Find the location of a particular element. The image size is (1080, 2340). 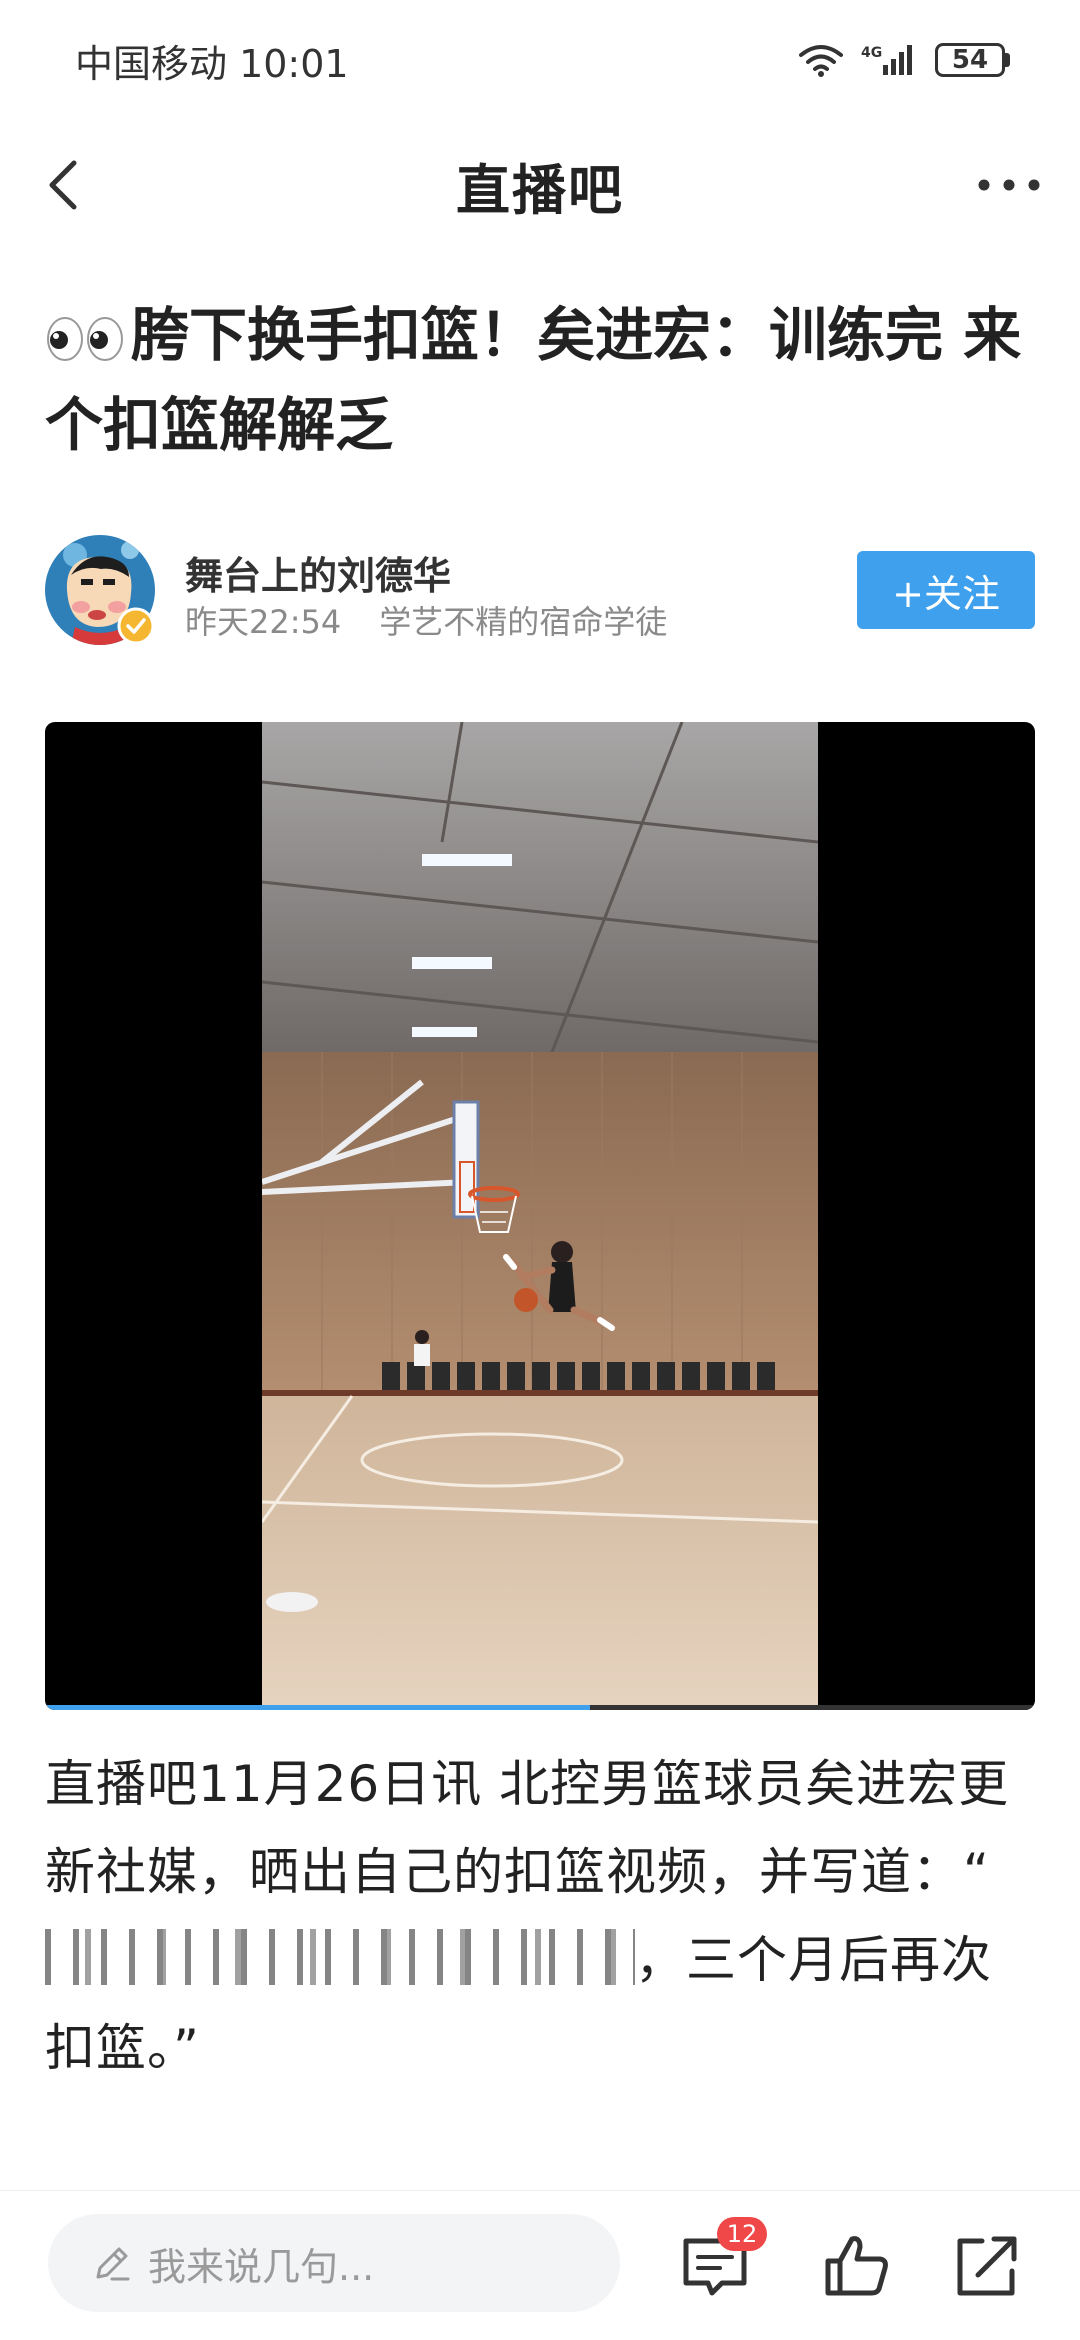

body-text-before: 直播吧11月26日讯 北控男篮球员矣进宏更新社媒，晒出自己的扣篮视频，并写道：“ is located at coordinates (527, 1828).